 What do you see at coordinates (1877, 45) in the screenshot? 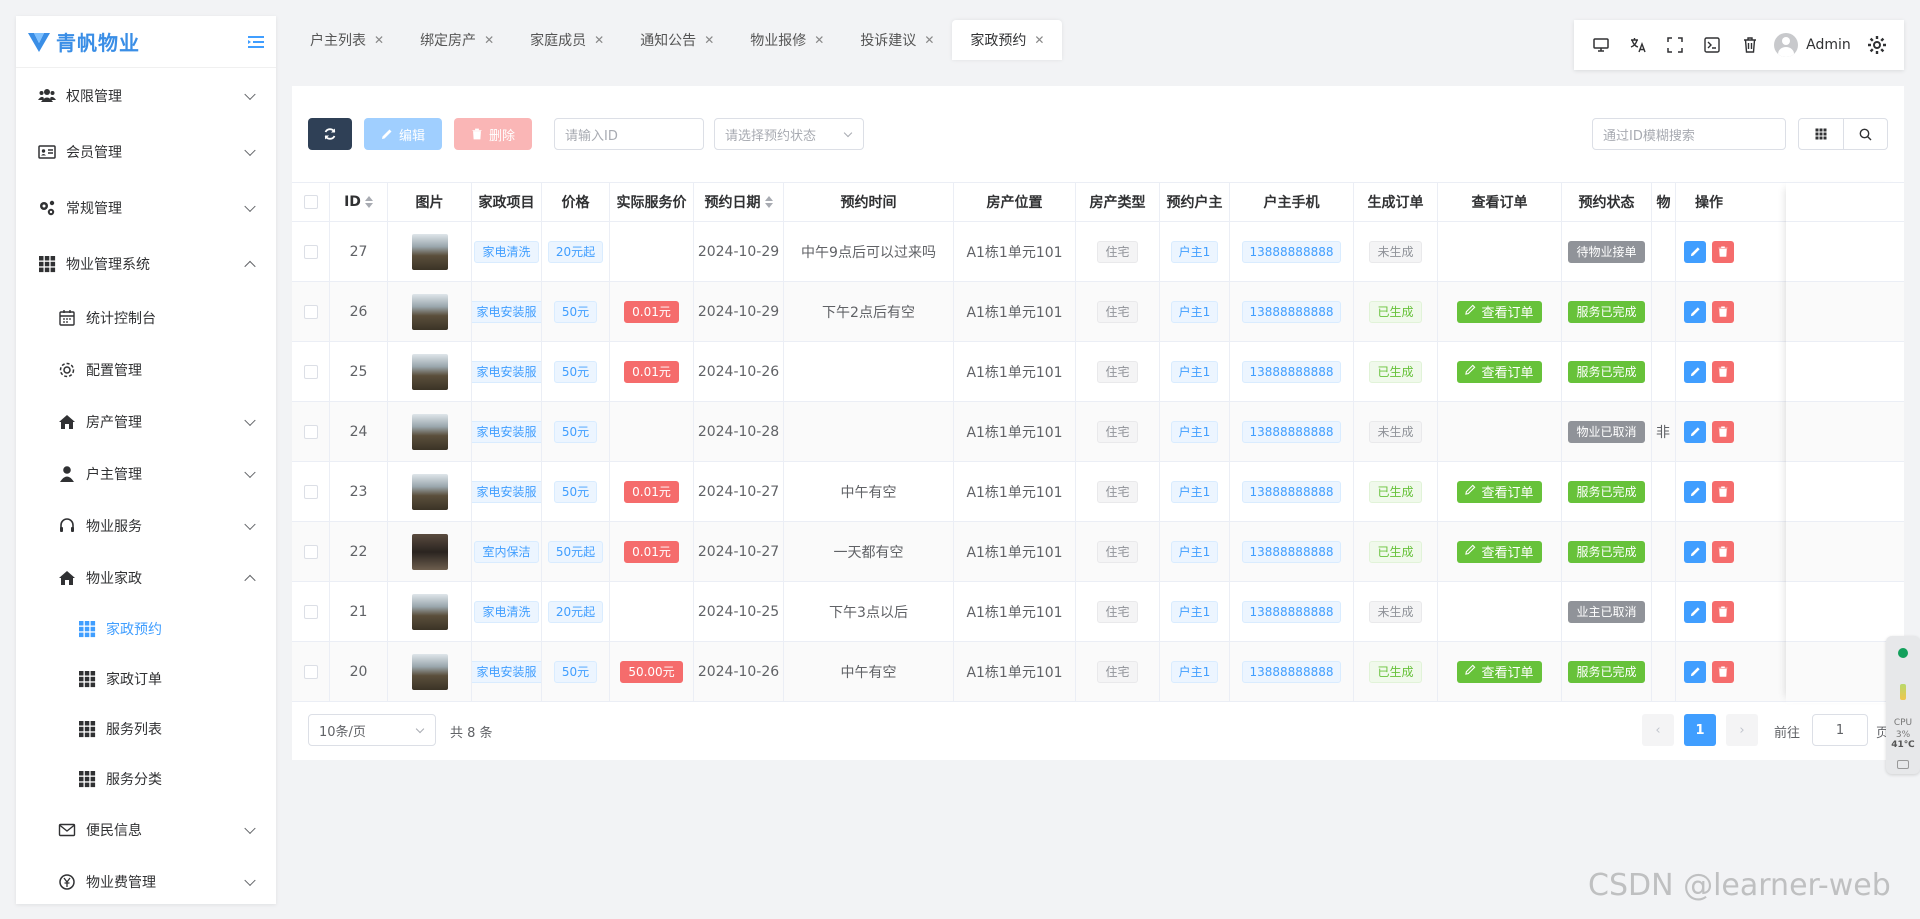
I see `settings-gear-icon` at bounding box center [1877, 45].